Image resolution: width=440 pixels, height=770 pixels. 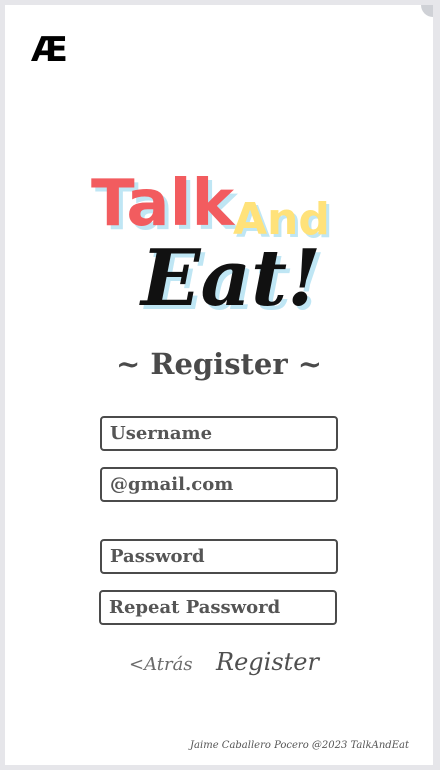 What do you see at coordinates (49, 50) in the screenshot?
I see `brand-logo: Æ` at bounding box center [49, 50].